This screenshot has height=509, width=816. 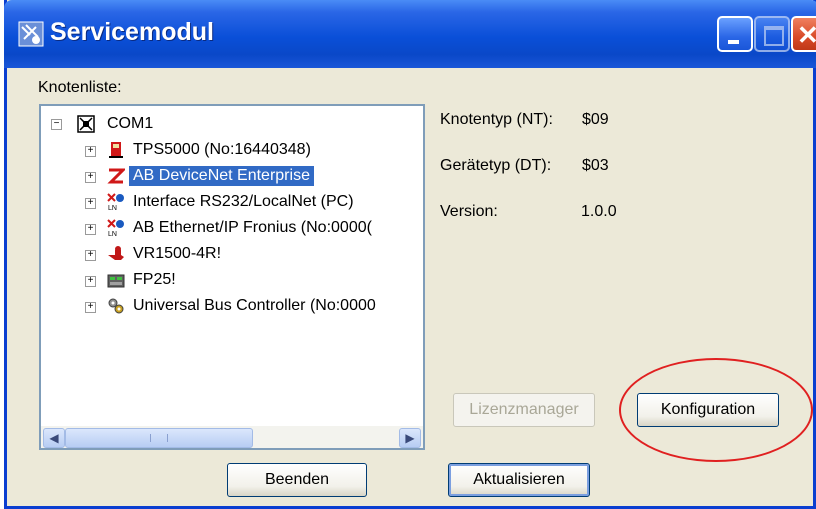 I want to click on tree-item-label: Interface RS232/LocalNet (PC), so click(x=243, y=201).